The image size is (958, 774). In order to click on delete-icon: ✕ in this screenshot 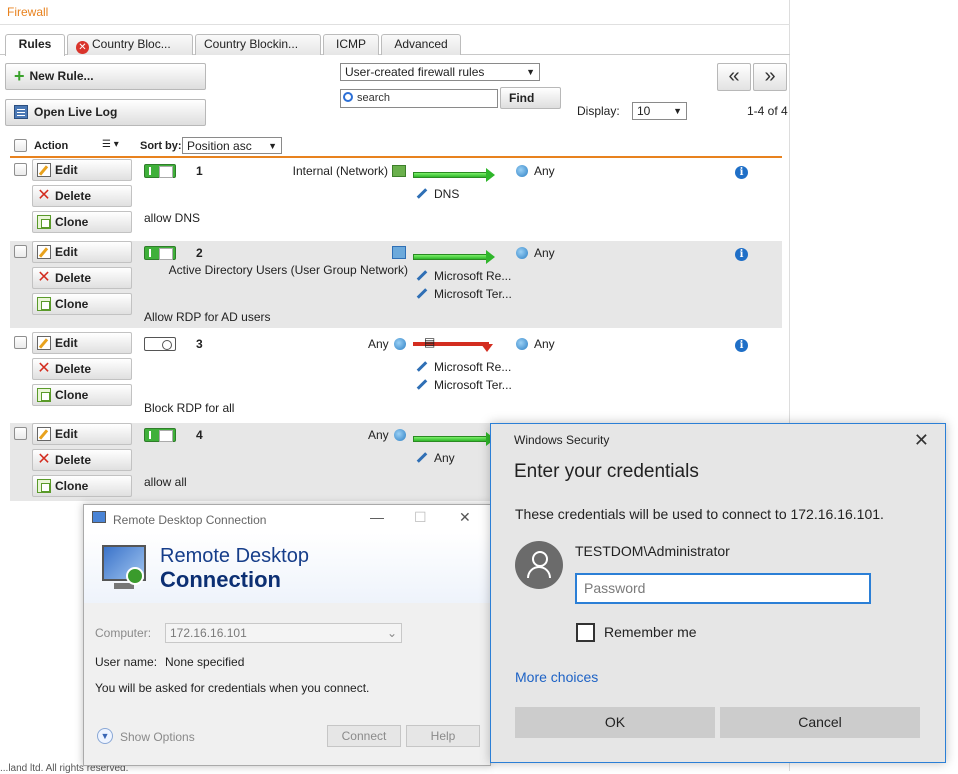, I will do `click(44, 368)`.